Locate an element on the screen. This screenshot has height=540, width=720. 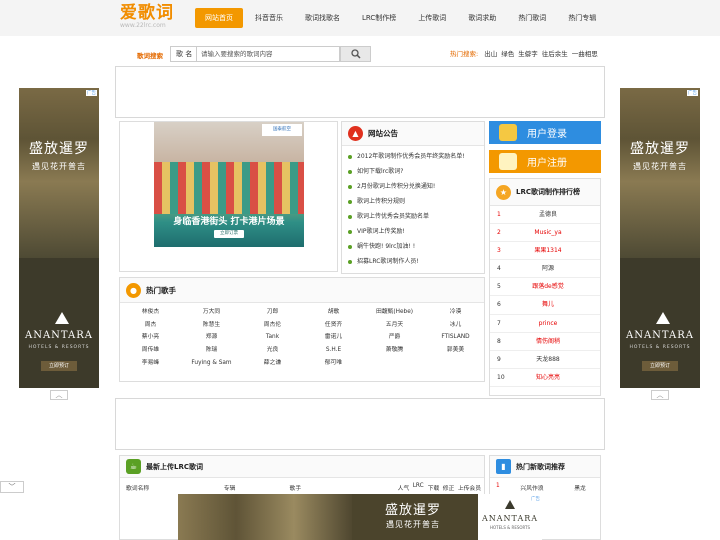
rank-name: 舞儿 is located at coordinates (553, 304).